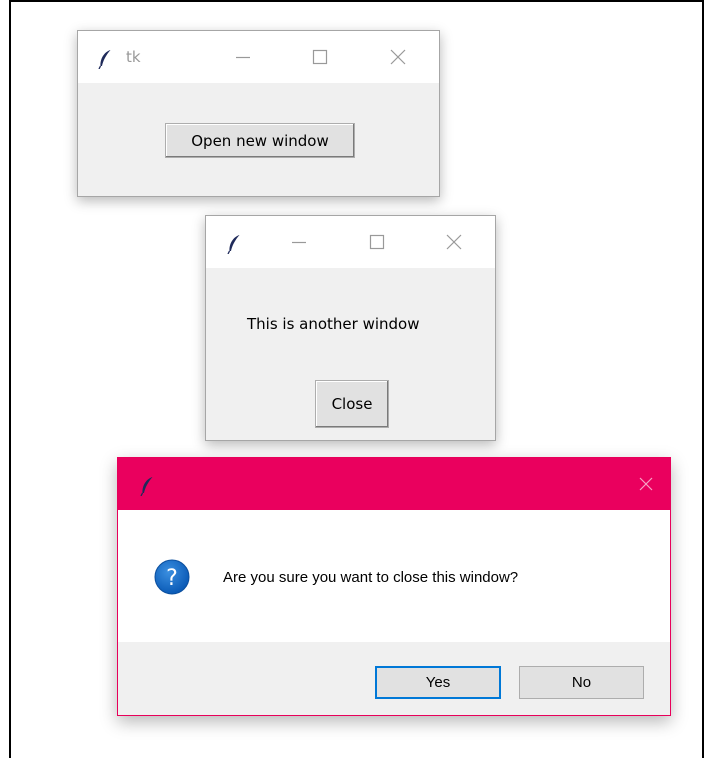 The image size is (704, 758). I want to click on dialog-titlebar, so click(394, 484).